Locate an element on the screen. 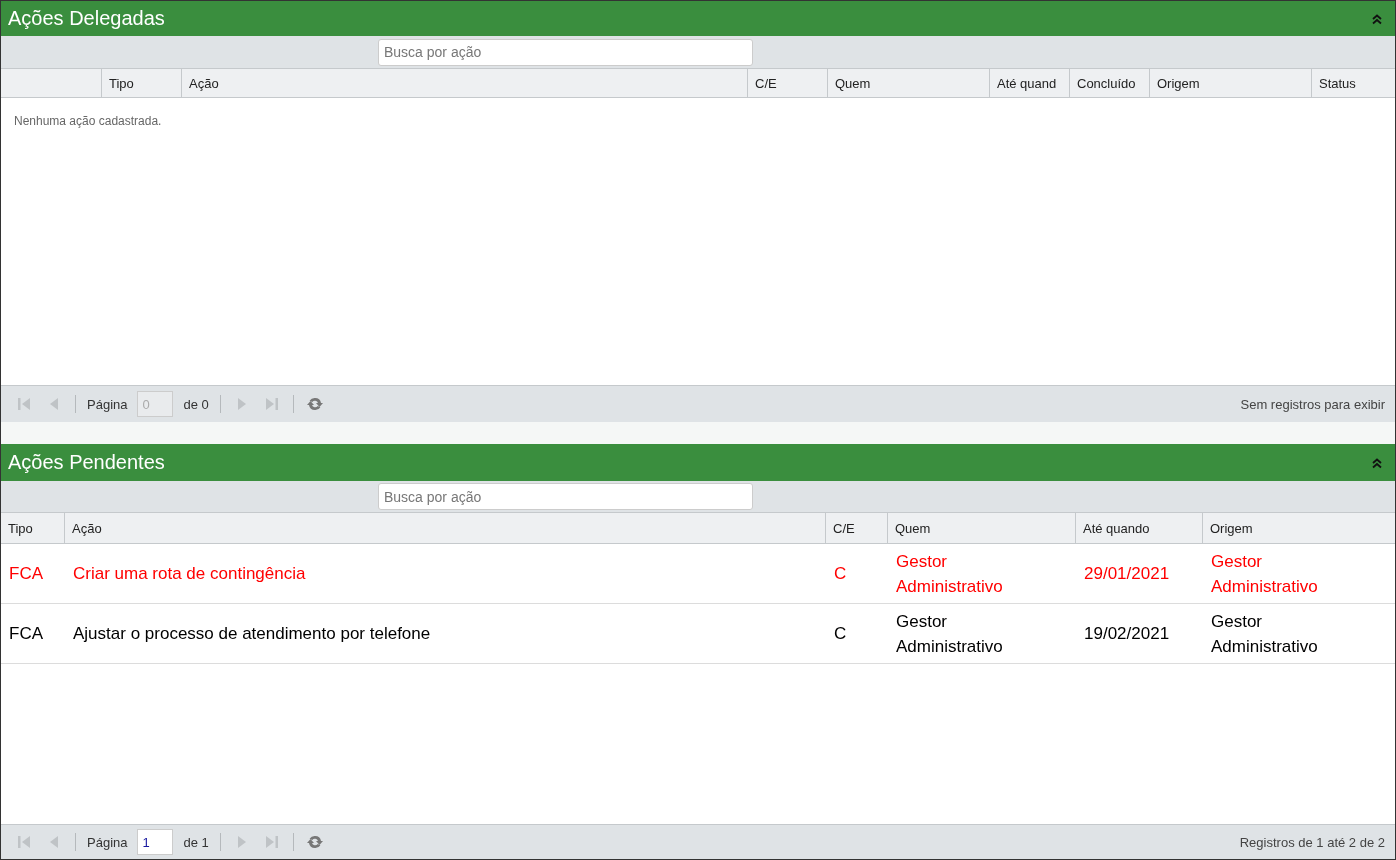  column-header: Até quand is located at coordinates (1030, 83).